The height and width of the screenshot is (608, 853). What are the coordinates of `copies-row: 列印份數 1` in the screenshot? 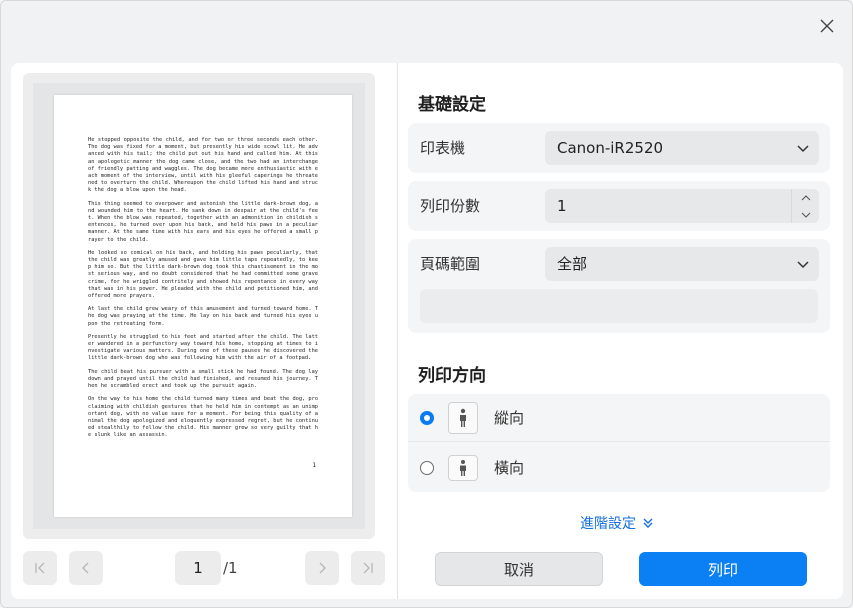 It's located at (619, 206).